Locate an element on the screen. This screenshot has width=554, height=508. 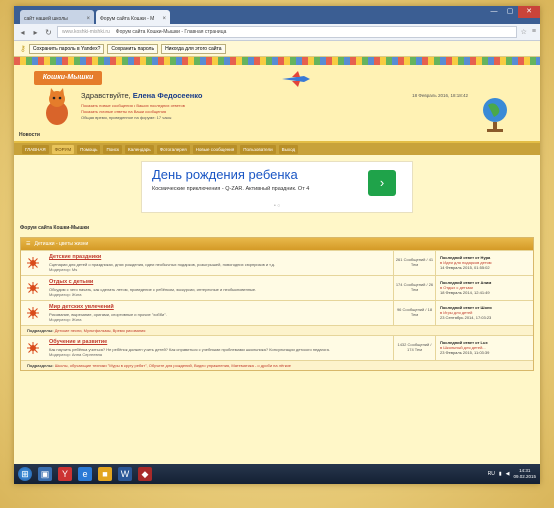
browser-tab-active: Форум сайта Кошки - М × is located at coordinates (133, 17).